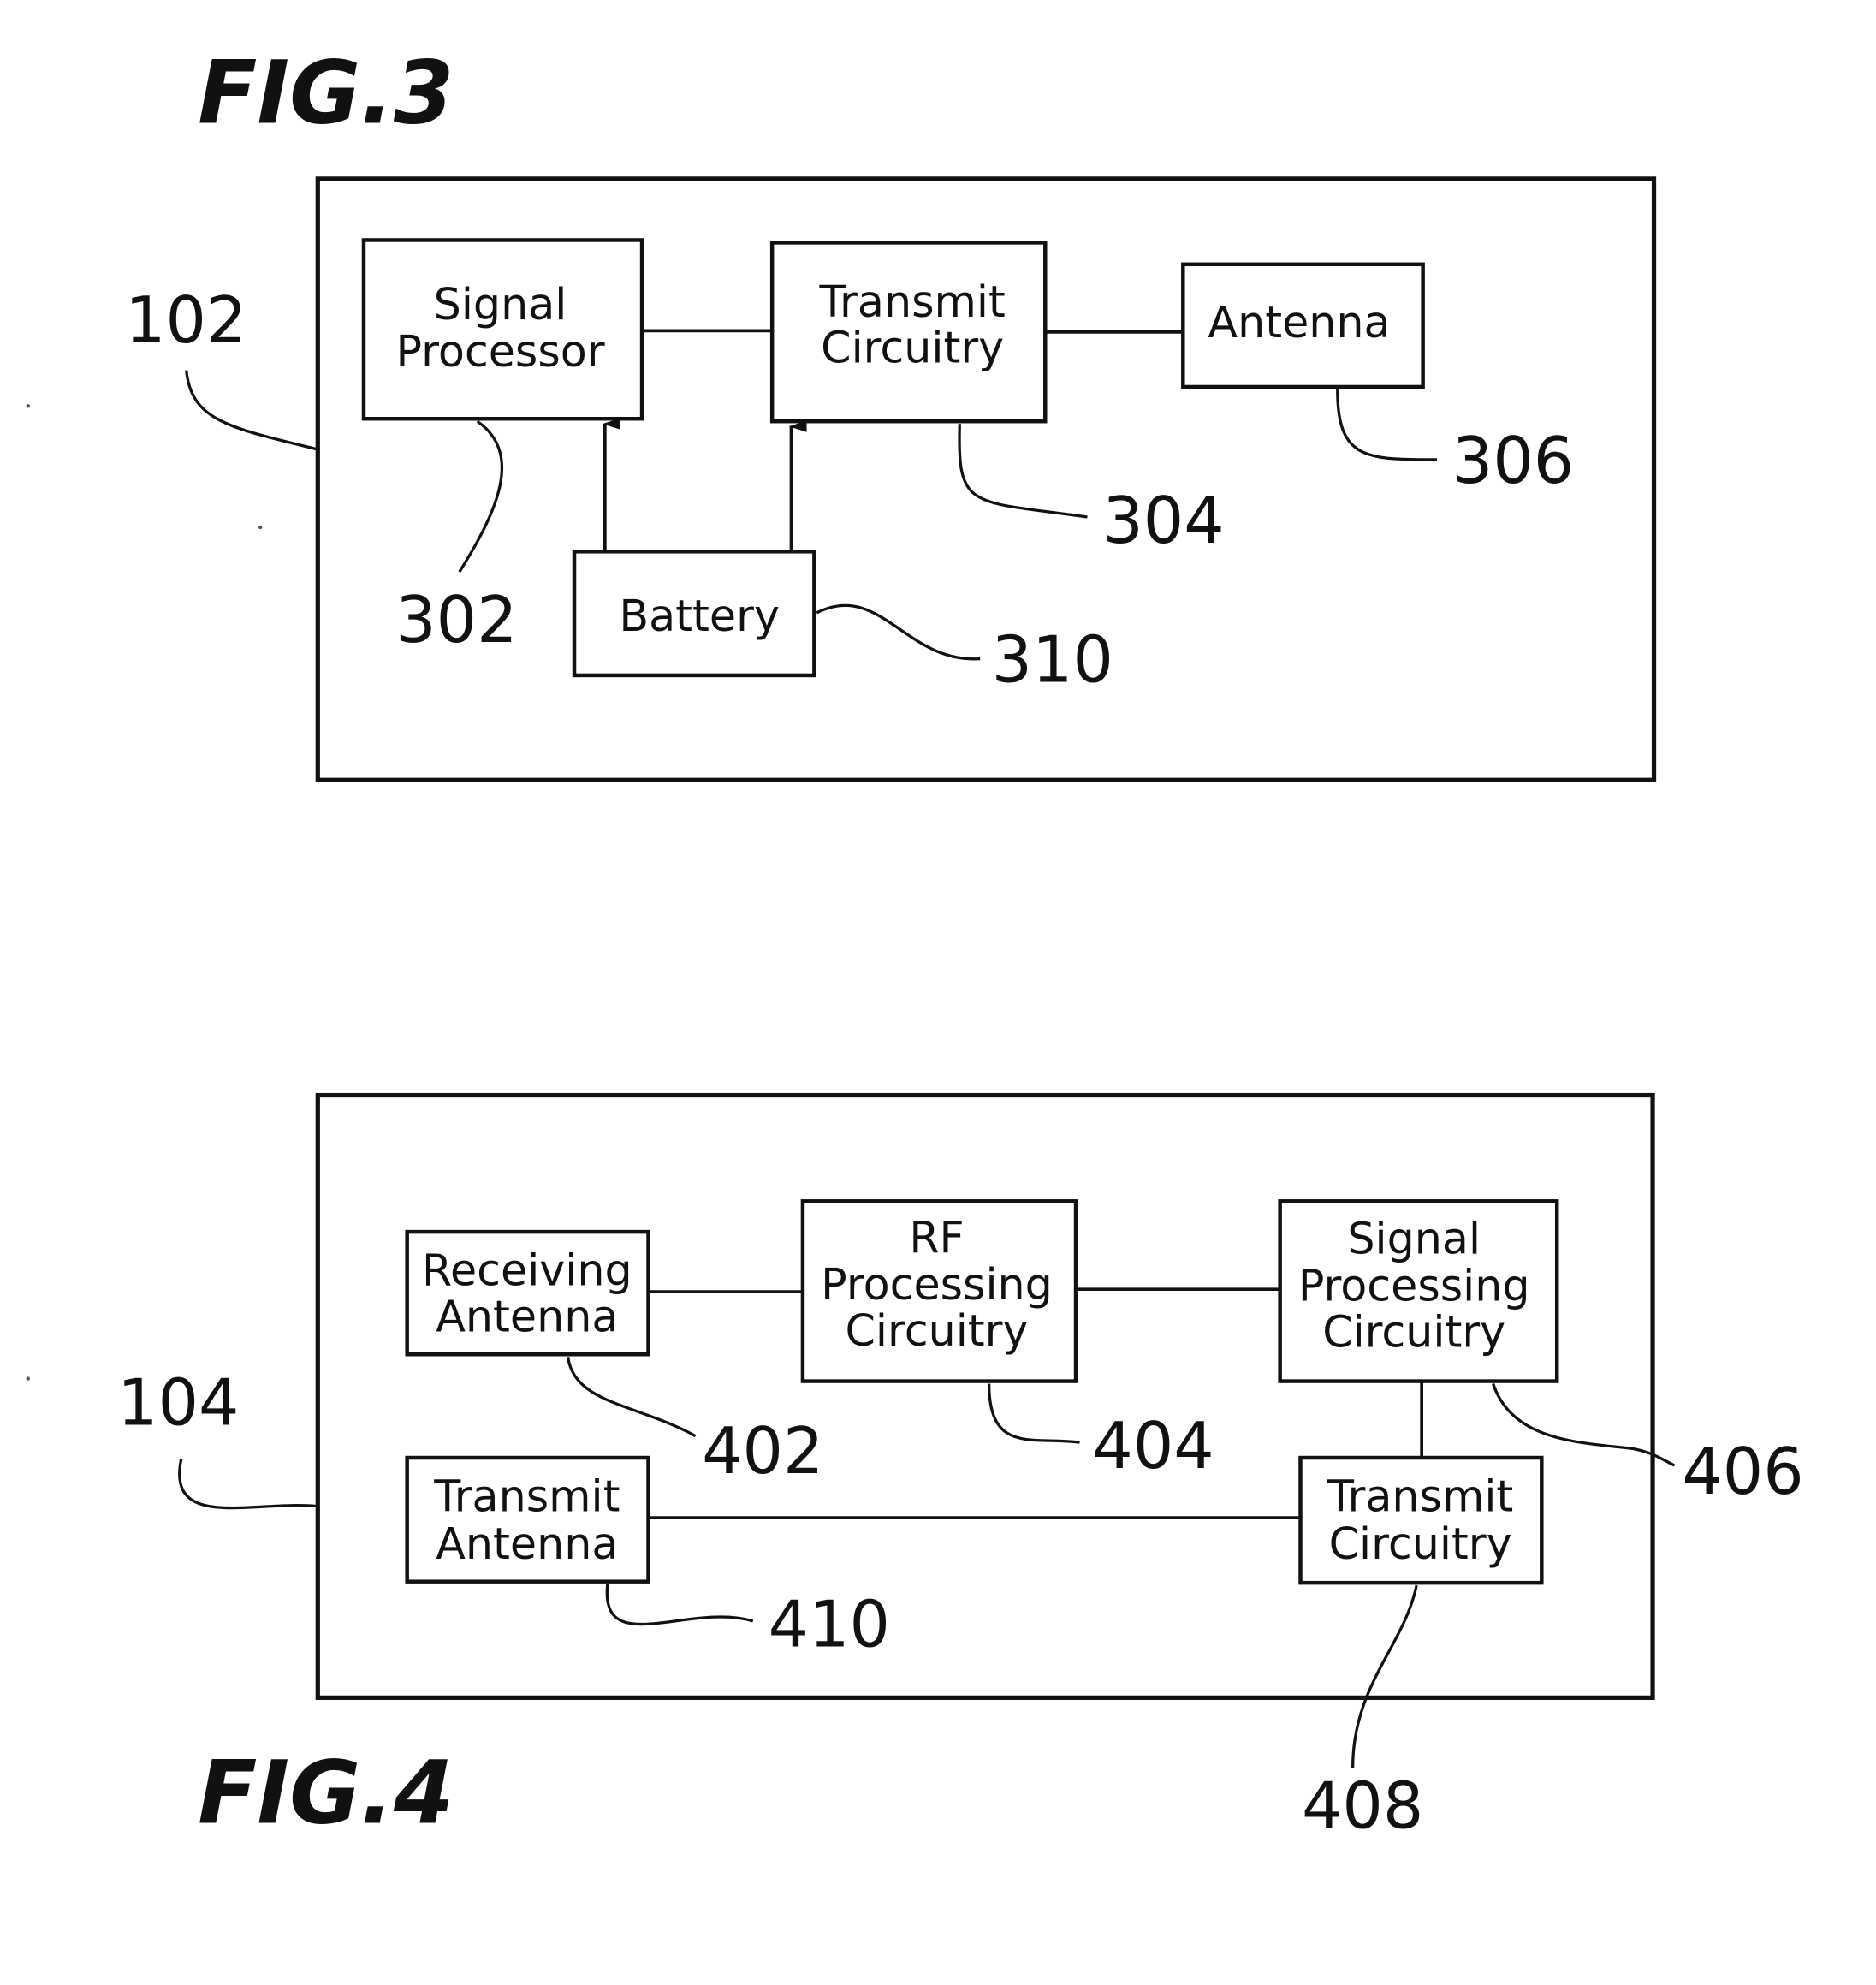  What do you see at coordinates (1153, 1446) in the screenshot?
I see `ref-numeral-rf-processing: 404` at bounding box center [1153, 1446].